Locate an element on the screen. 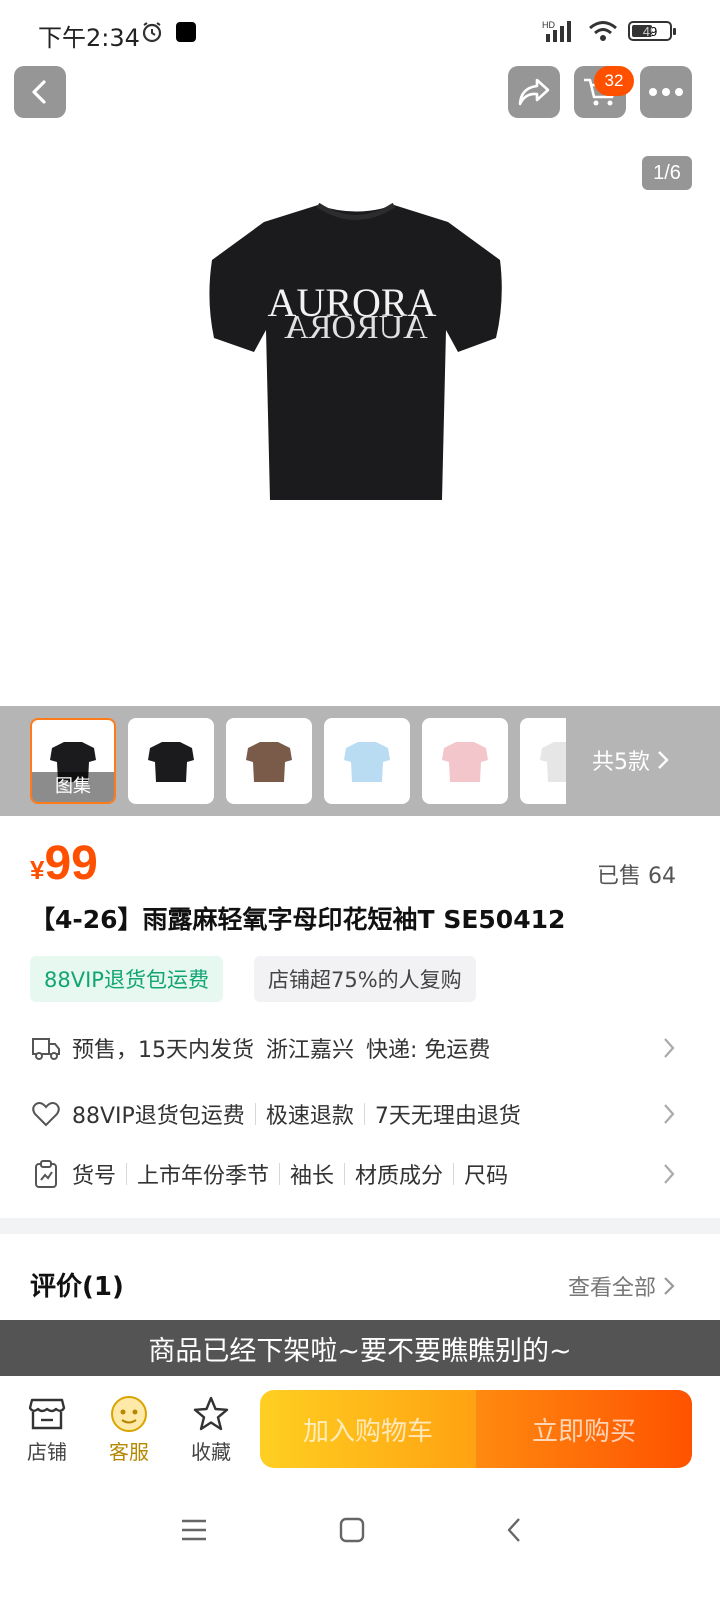 The height and width of the screenshot is (1600, 720). signal-icon: HD is located at coordinates (556, 31).